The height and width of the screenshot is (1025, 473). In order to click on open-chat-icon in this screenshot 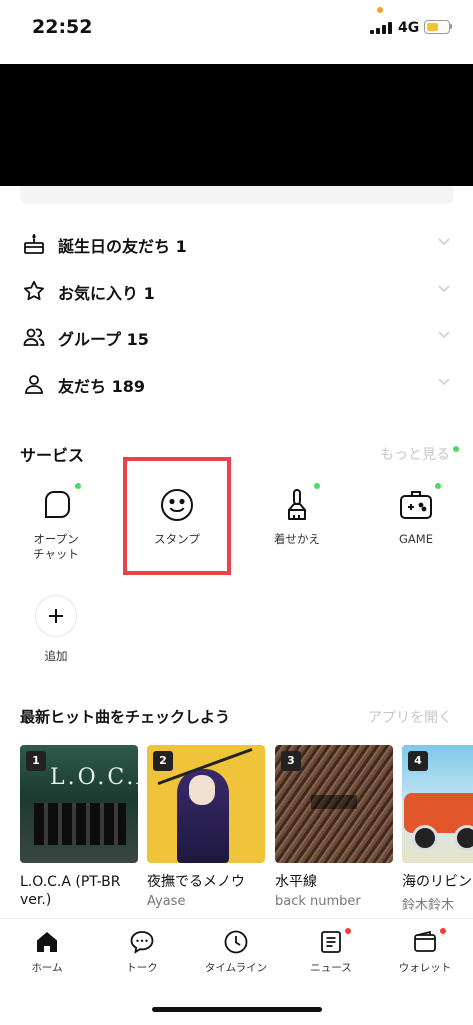, I will do `click(57, 504)`.